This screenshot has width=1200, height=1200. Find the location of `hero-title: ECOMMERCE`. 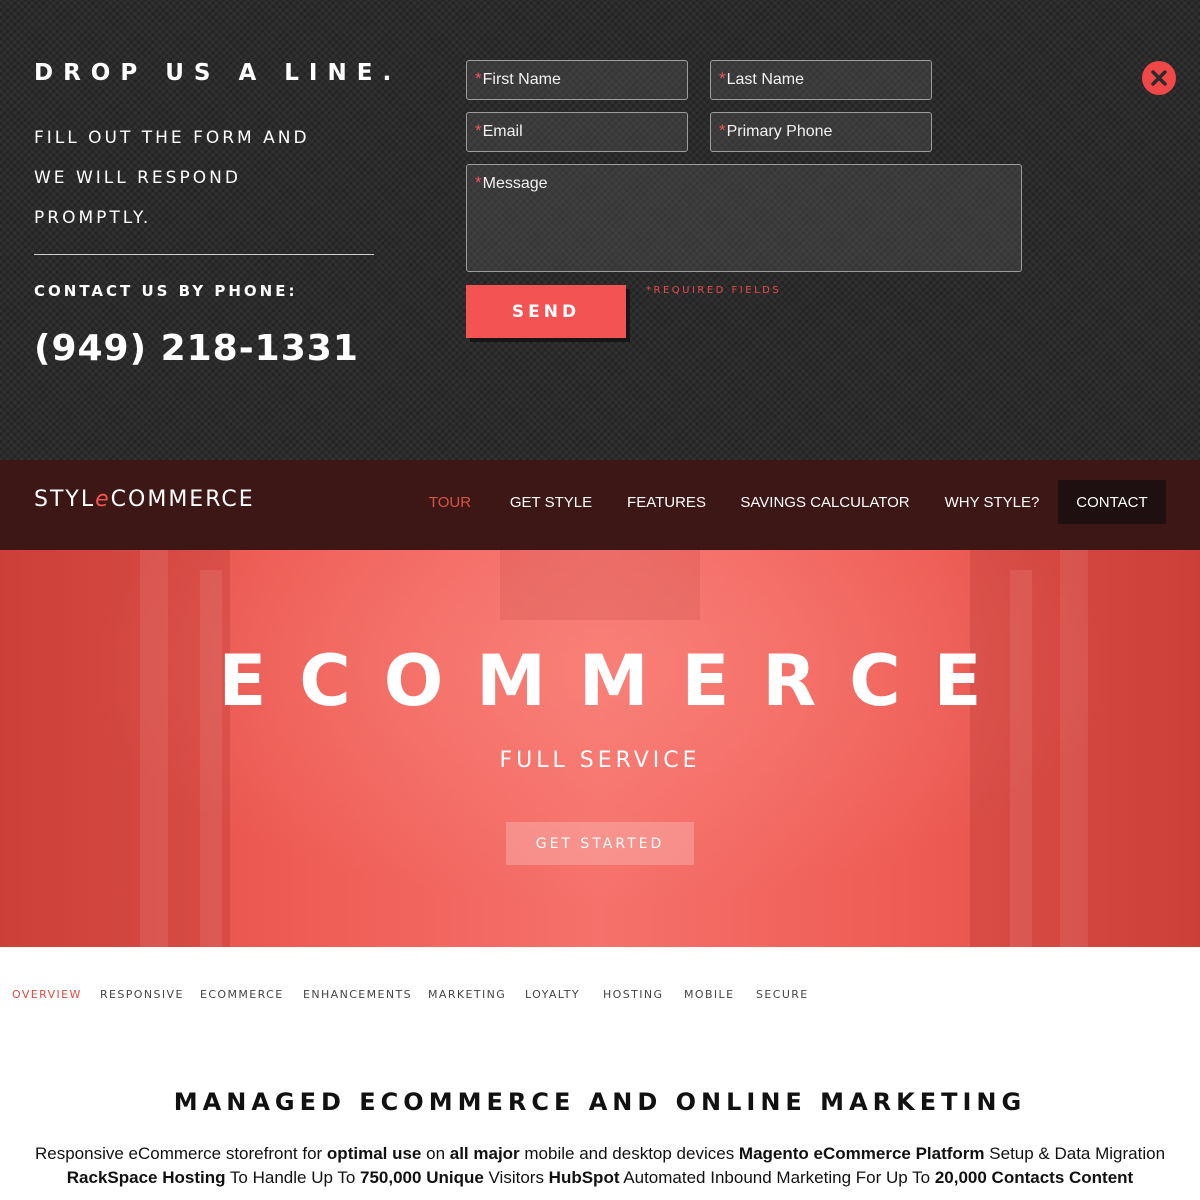

hero-title: ECOMMERCE is located at coordinates (616, 681).